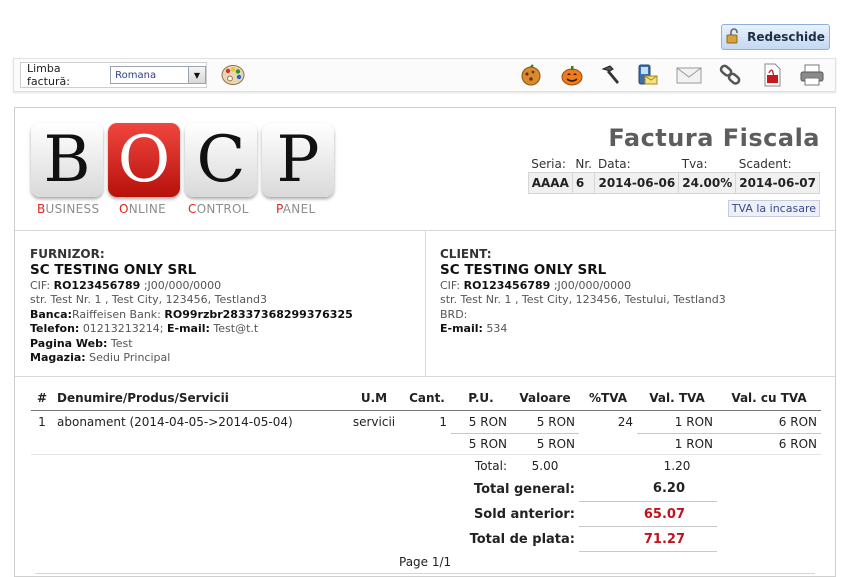 This screenshot has height=577, width=848. What do you see at coordinates (426, 514) in the screenshot?
I see `summary-row-previous-balance: Sold anterior: 65.07` at bounding box center [426, 514].